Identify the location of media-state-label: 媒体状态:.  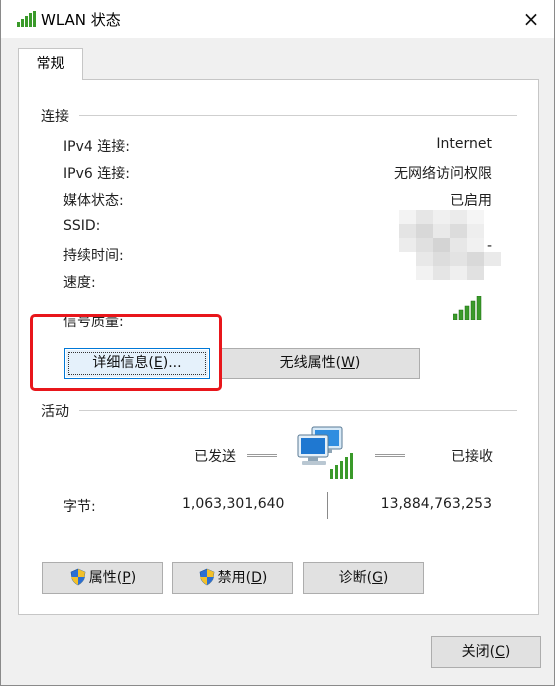
(93, 201).